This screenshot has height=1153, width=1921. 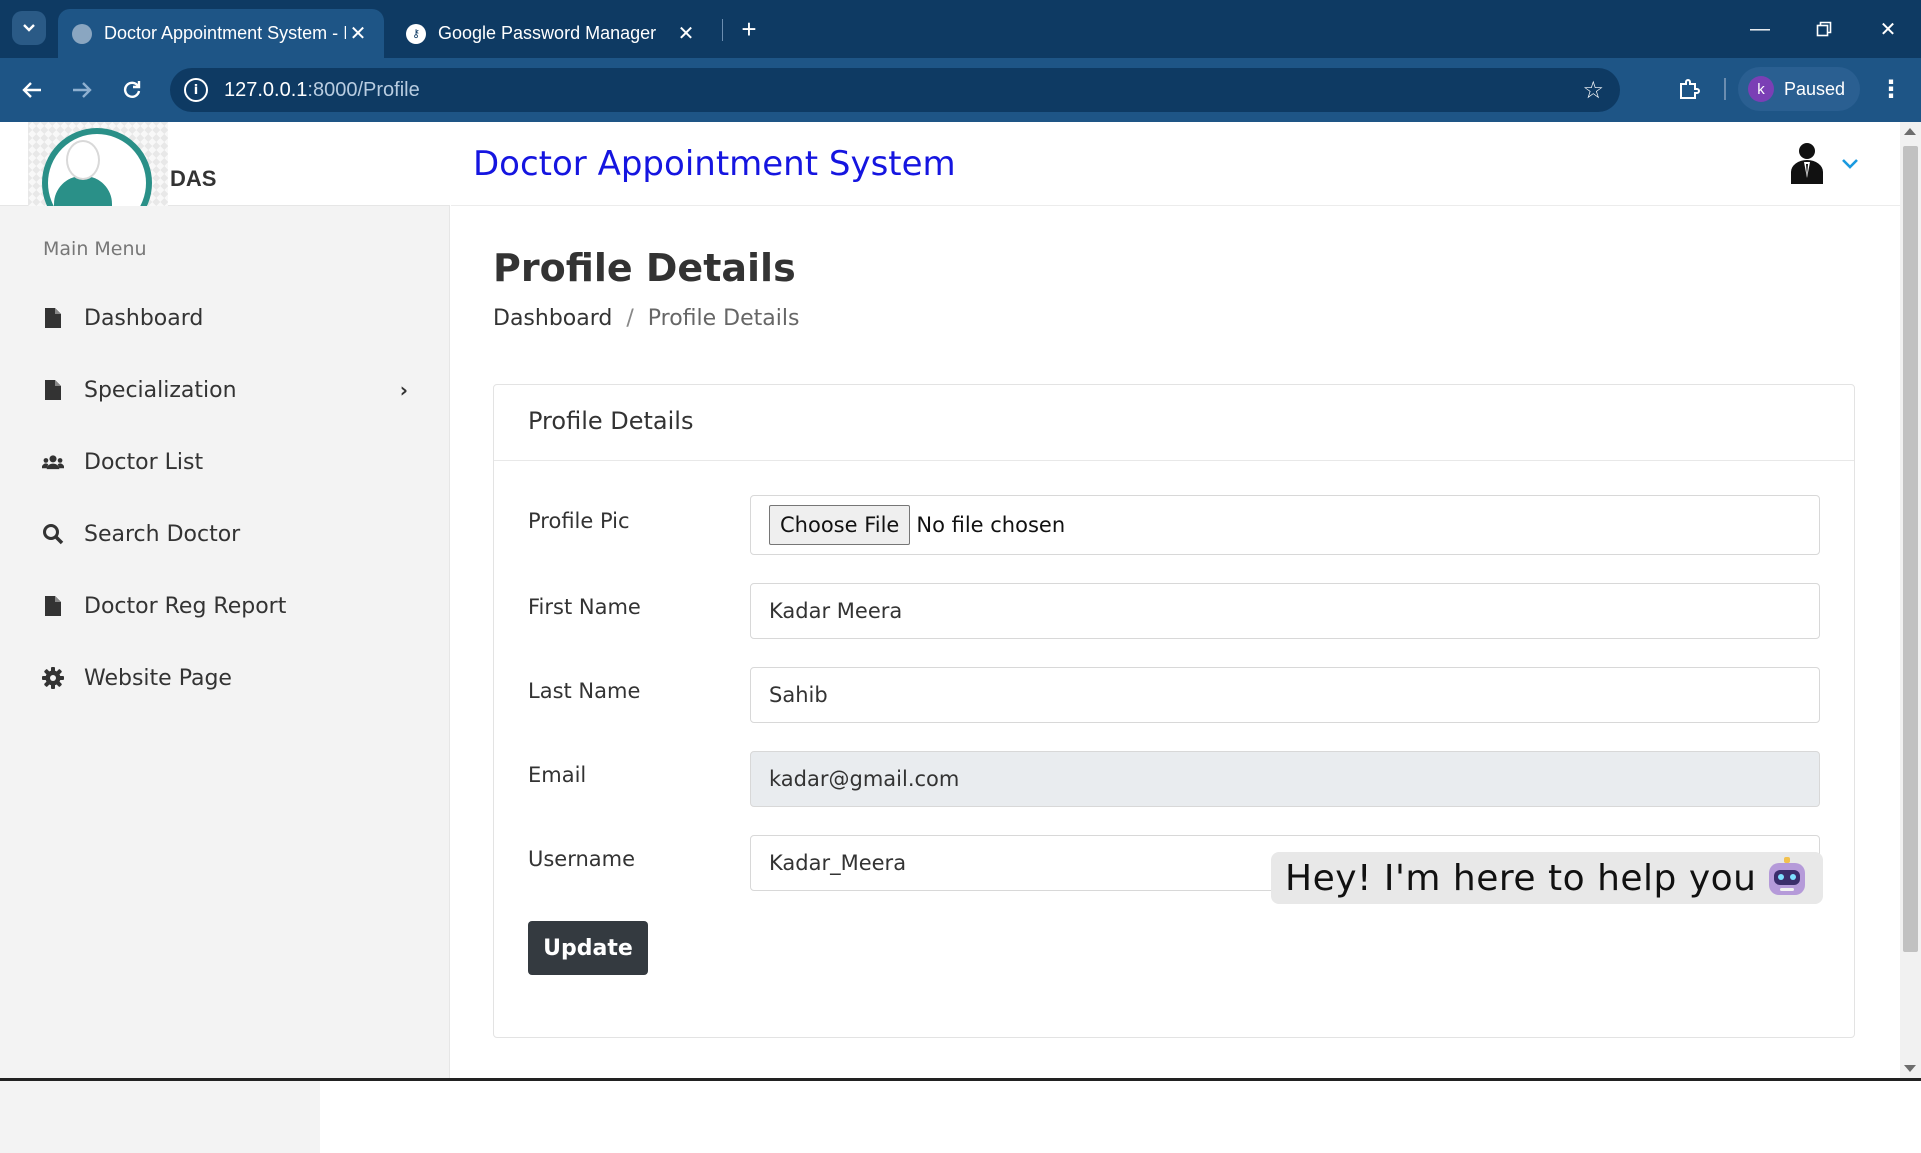 What do you see at coordinates (158, 678) in the screenshot?
I see `sidebar-item-label: Website Page` at bounding box center [158, 678].